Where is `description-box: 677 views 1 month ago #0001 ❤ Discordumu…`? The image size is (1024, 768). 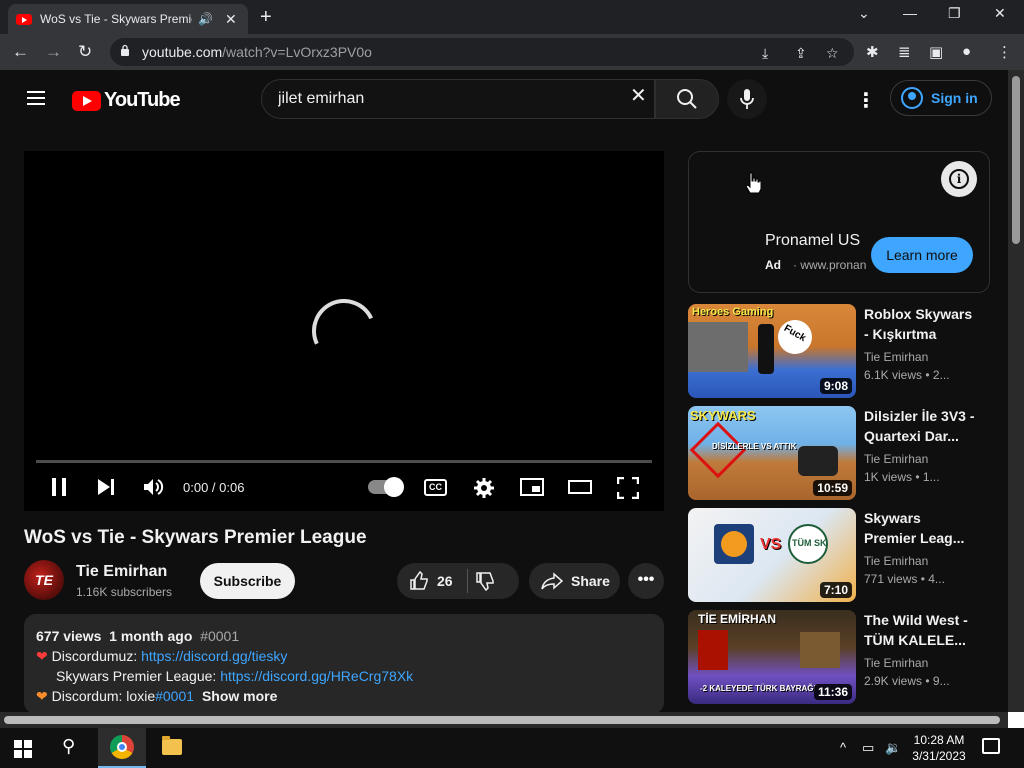
description-box: 677 views 1 month ago #0001 ❤ Discordumu… is located at coordinates (344, 664).